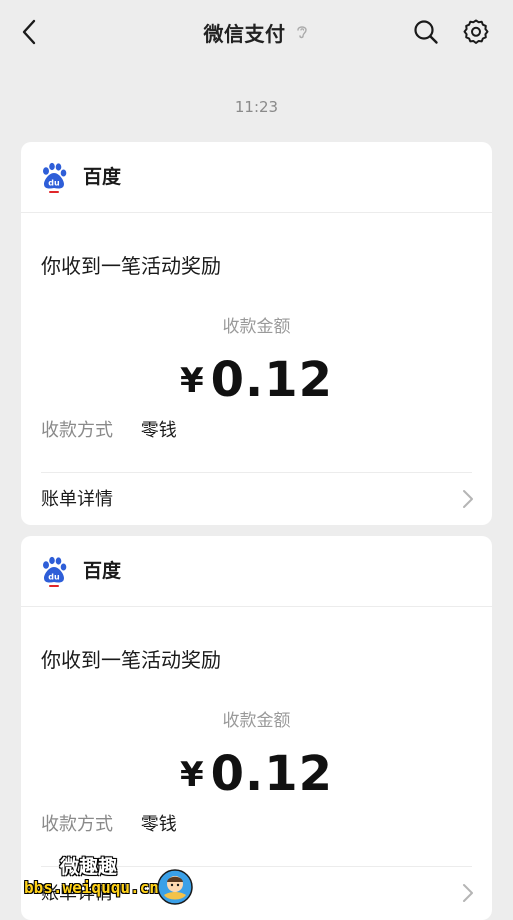 This screenshot has height=920, width=513. I want to click on search-button, so click(426, 32).